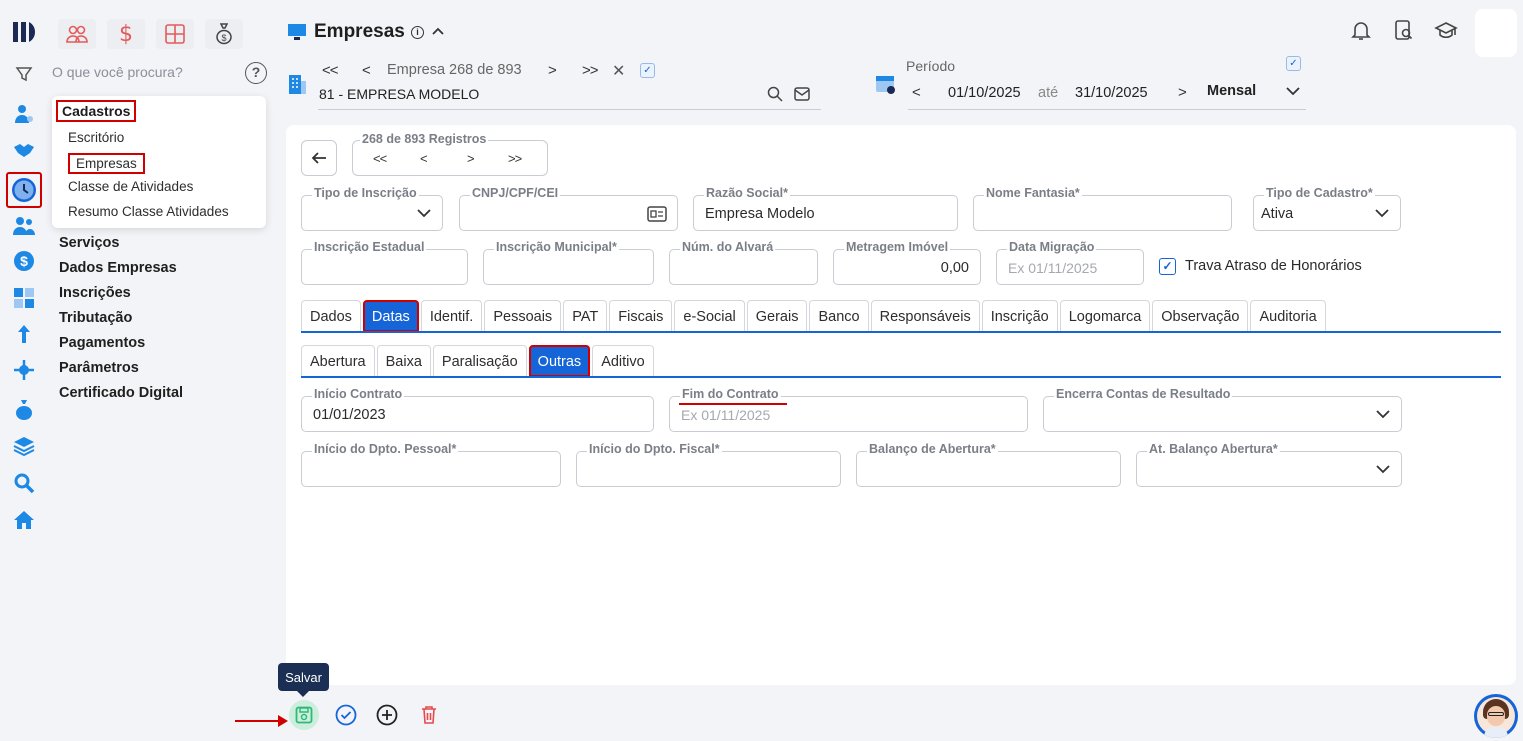  I want to click on tab-datas: Datas, so click(390, 316).